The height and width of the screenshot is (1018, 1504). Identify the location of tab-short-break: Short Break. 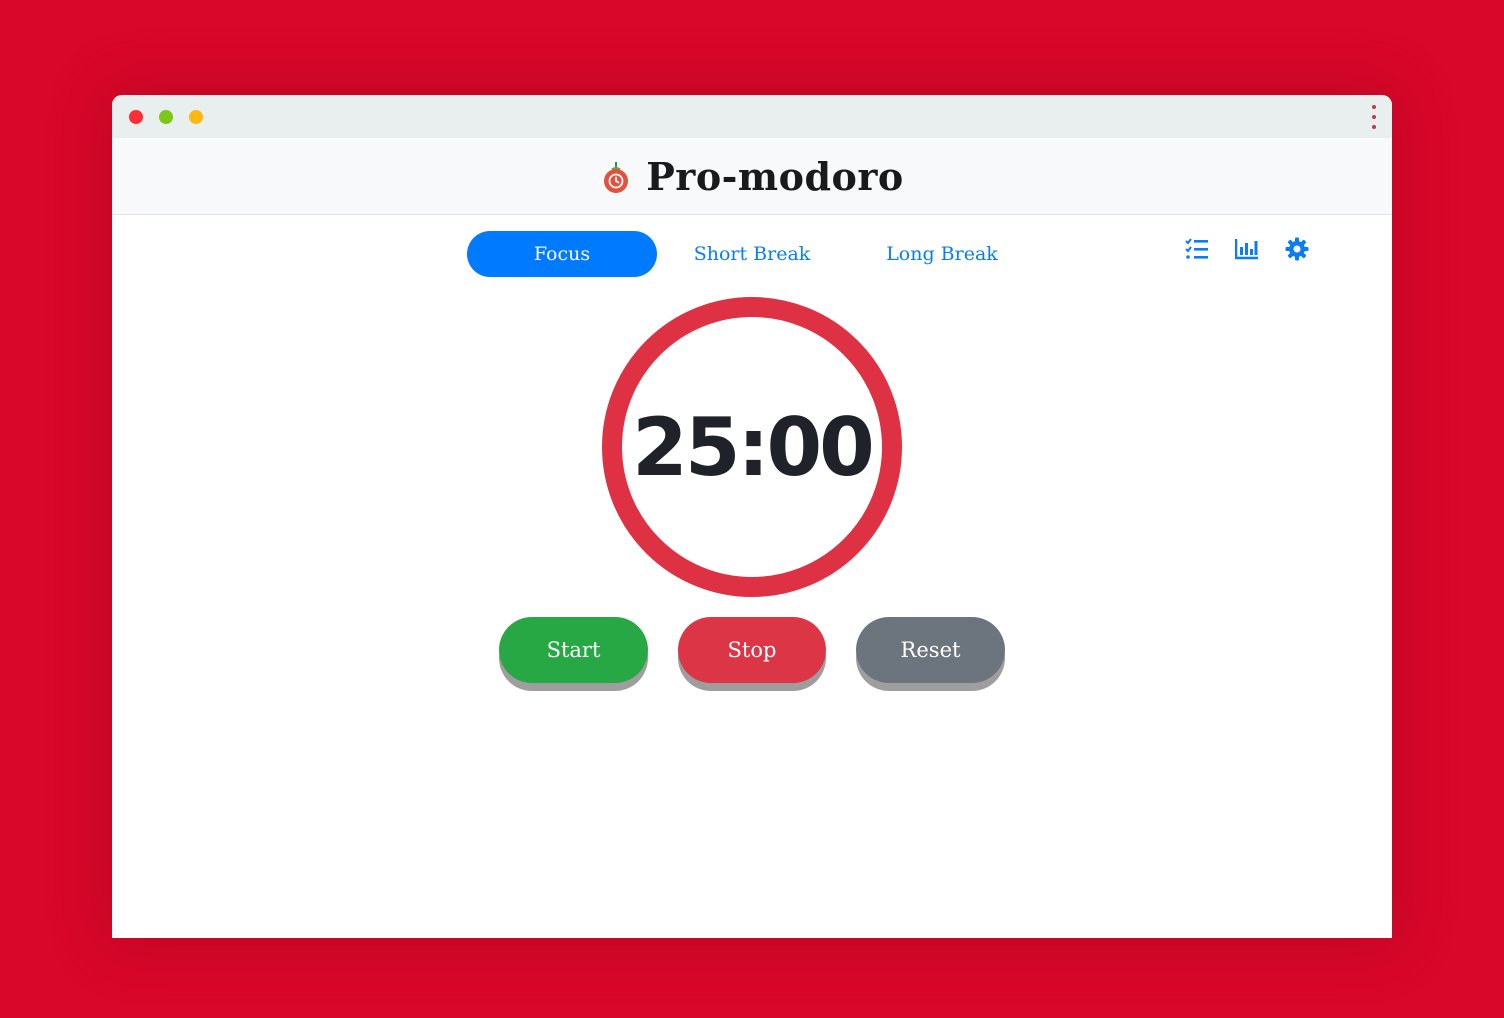
(752, 254).